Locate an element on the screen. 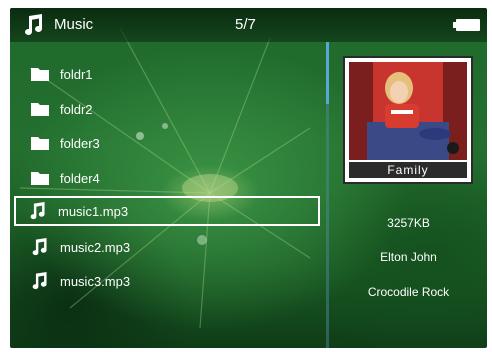 The height and width of the screenshot is (352, 492). battery-full-icon is located at coordinates (466, 25).